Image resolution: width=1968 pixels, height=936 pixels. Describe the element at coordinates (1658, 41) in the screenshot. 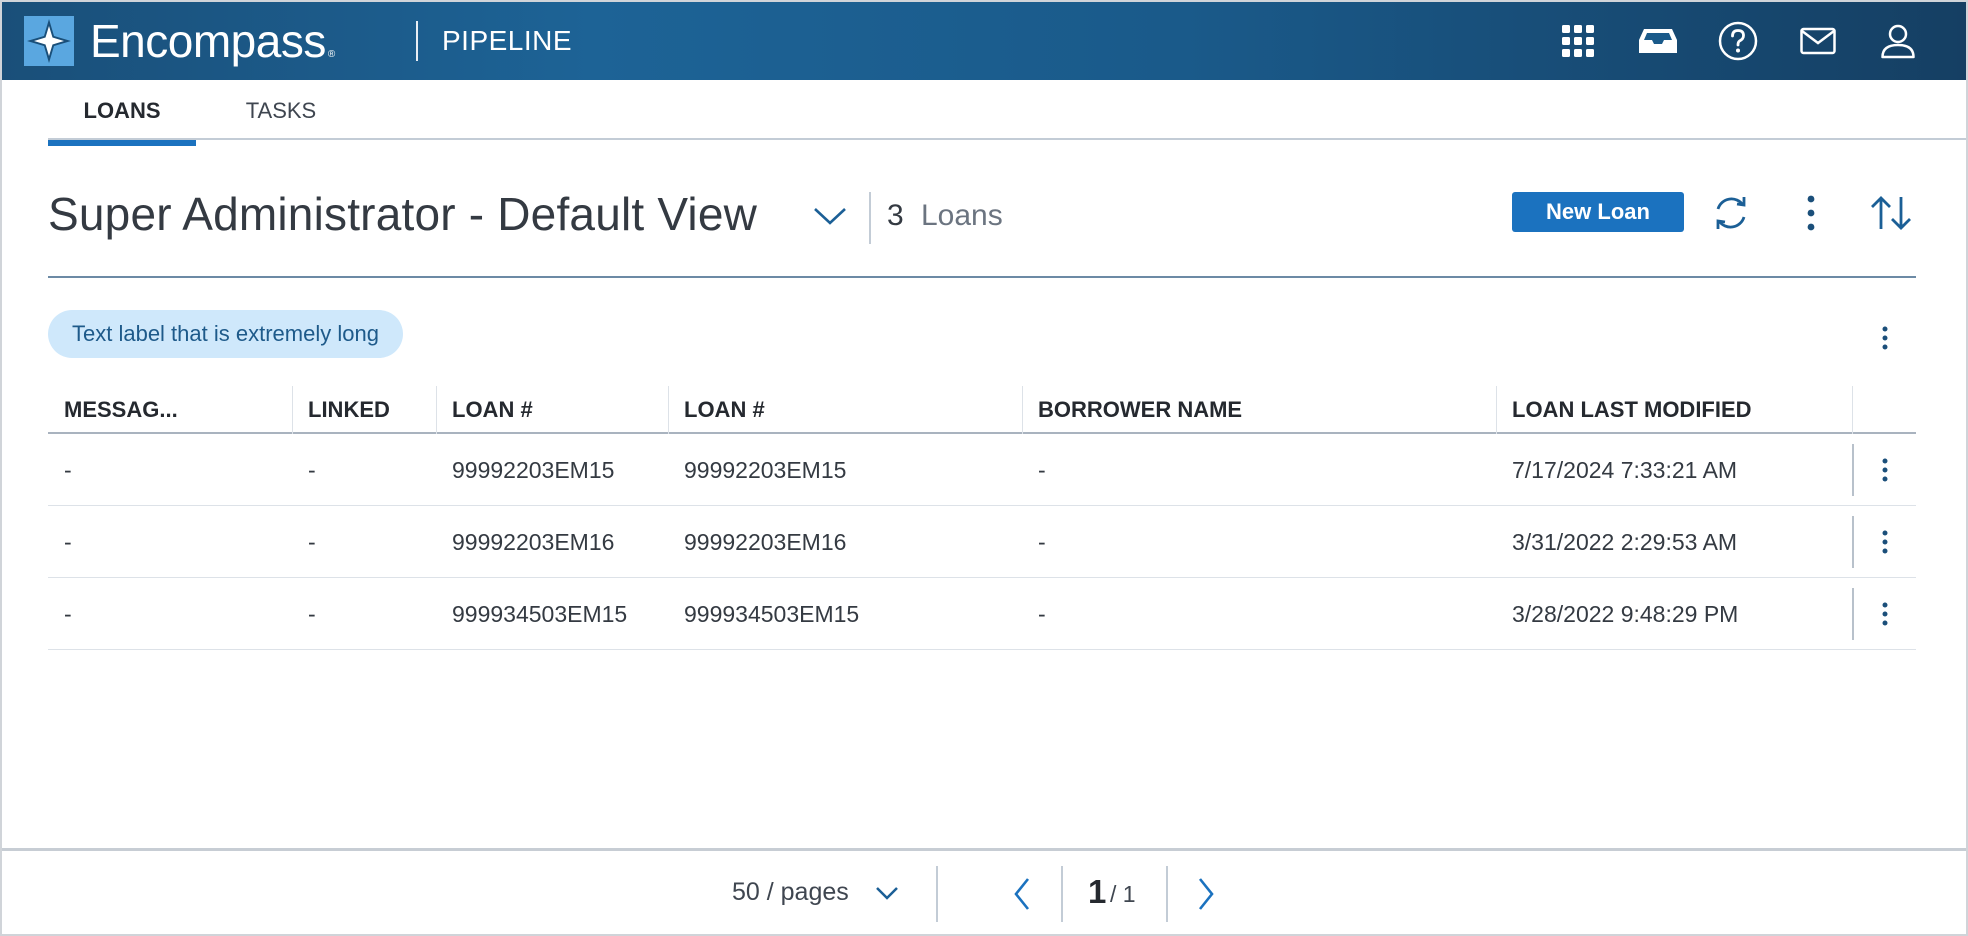

I see `inbox-tray-icon` at that location.